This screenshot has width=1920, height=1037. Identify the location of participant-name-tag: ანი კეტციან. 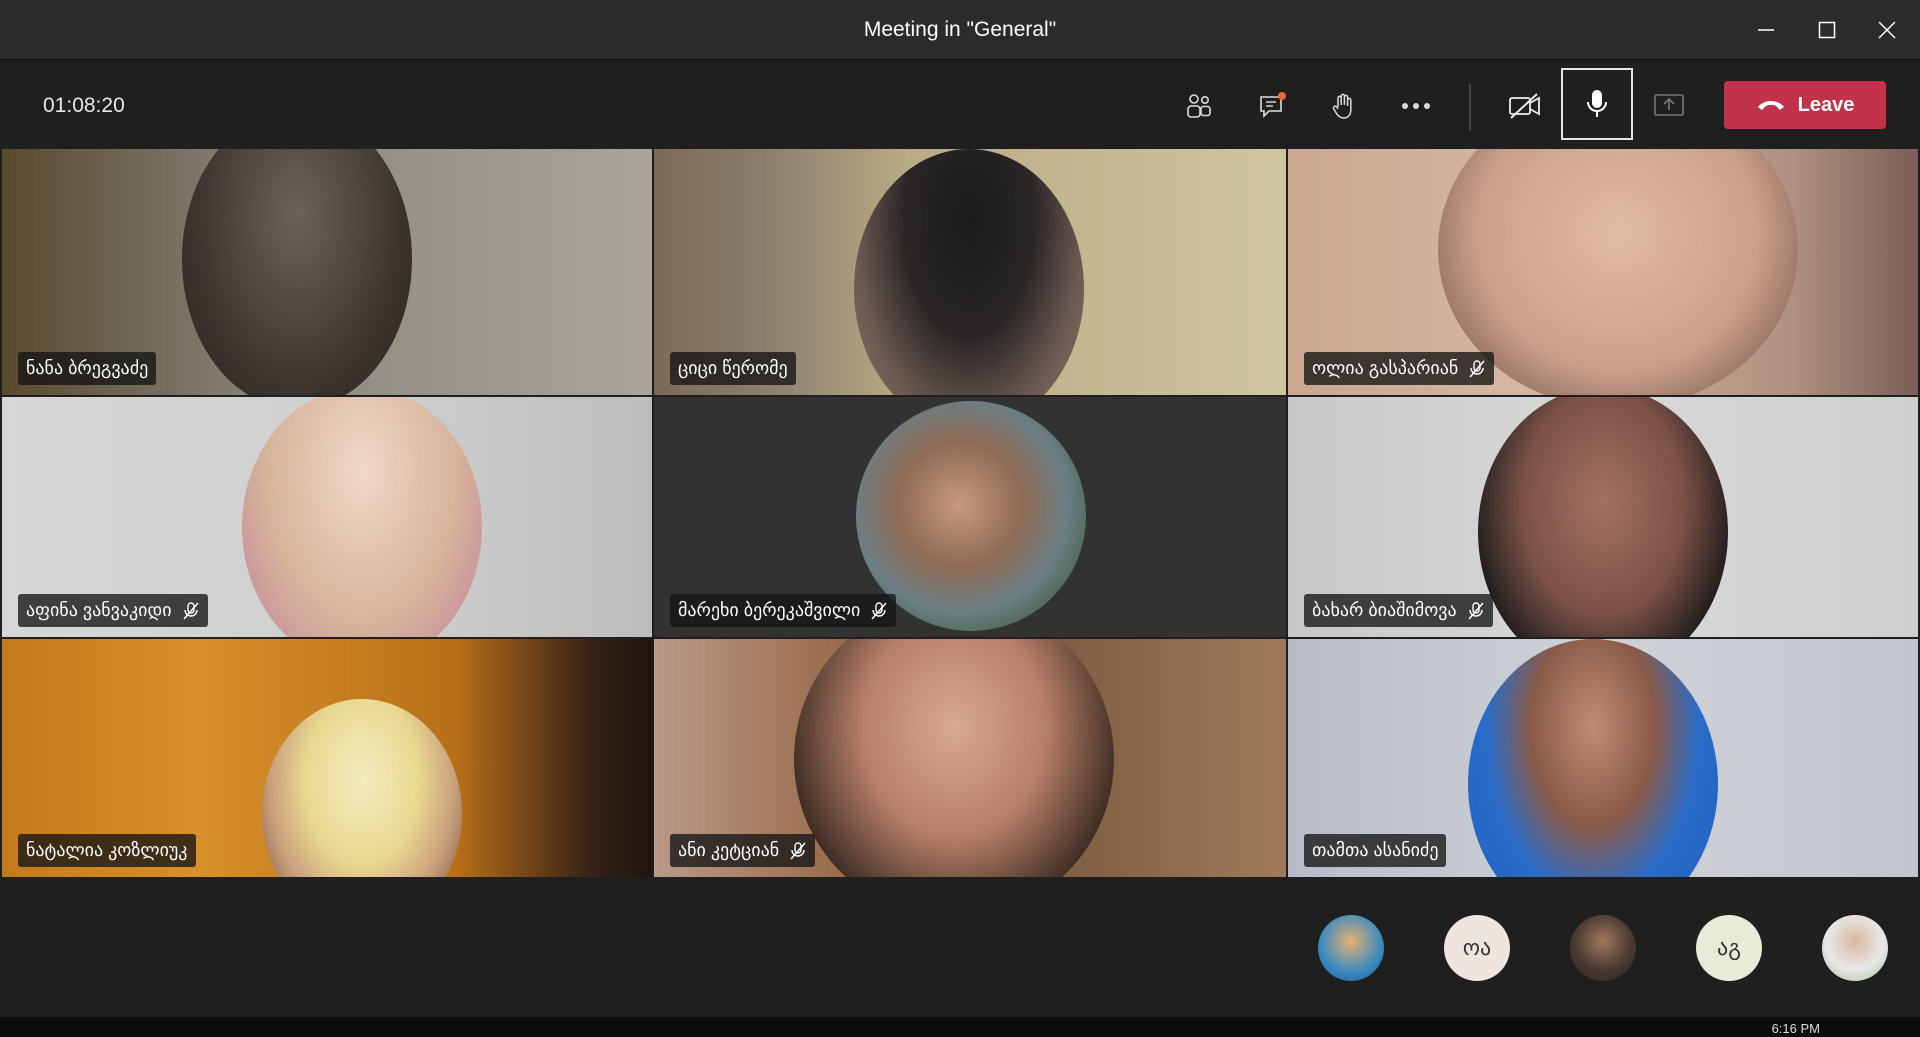
(743, 850).